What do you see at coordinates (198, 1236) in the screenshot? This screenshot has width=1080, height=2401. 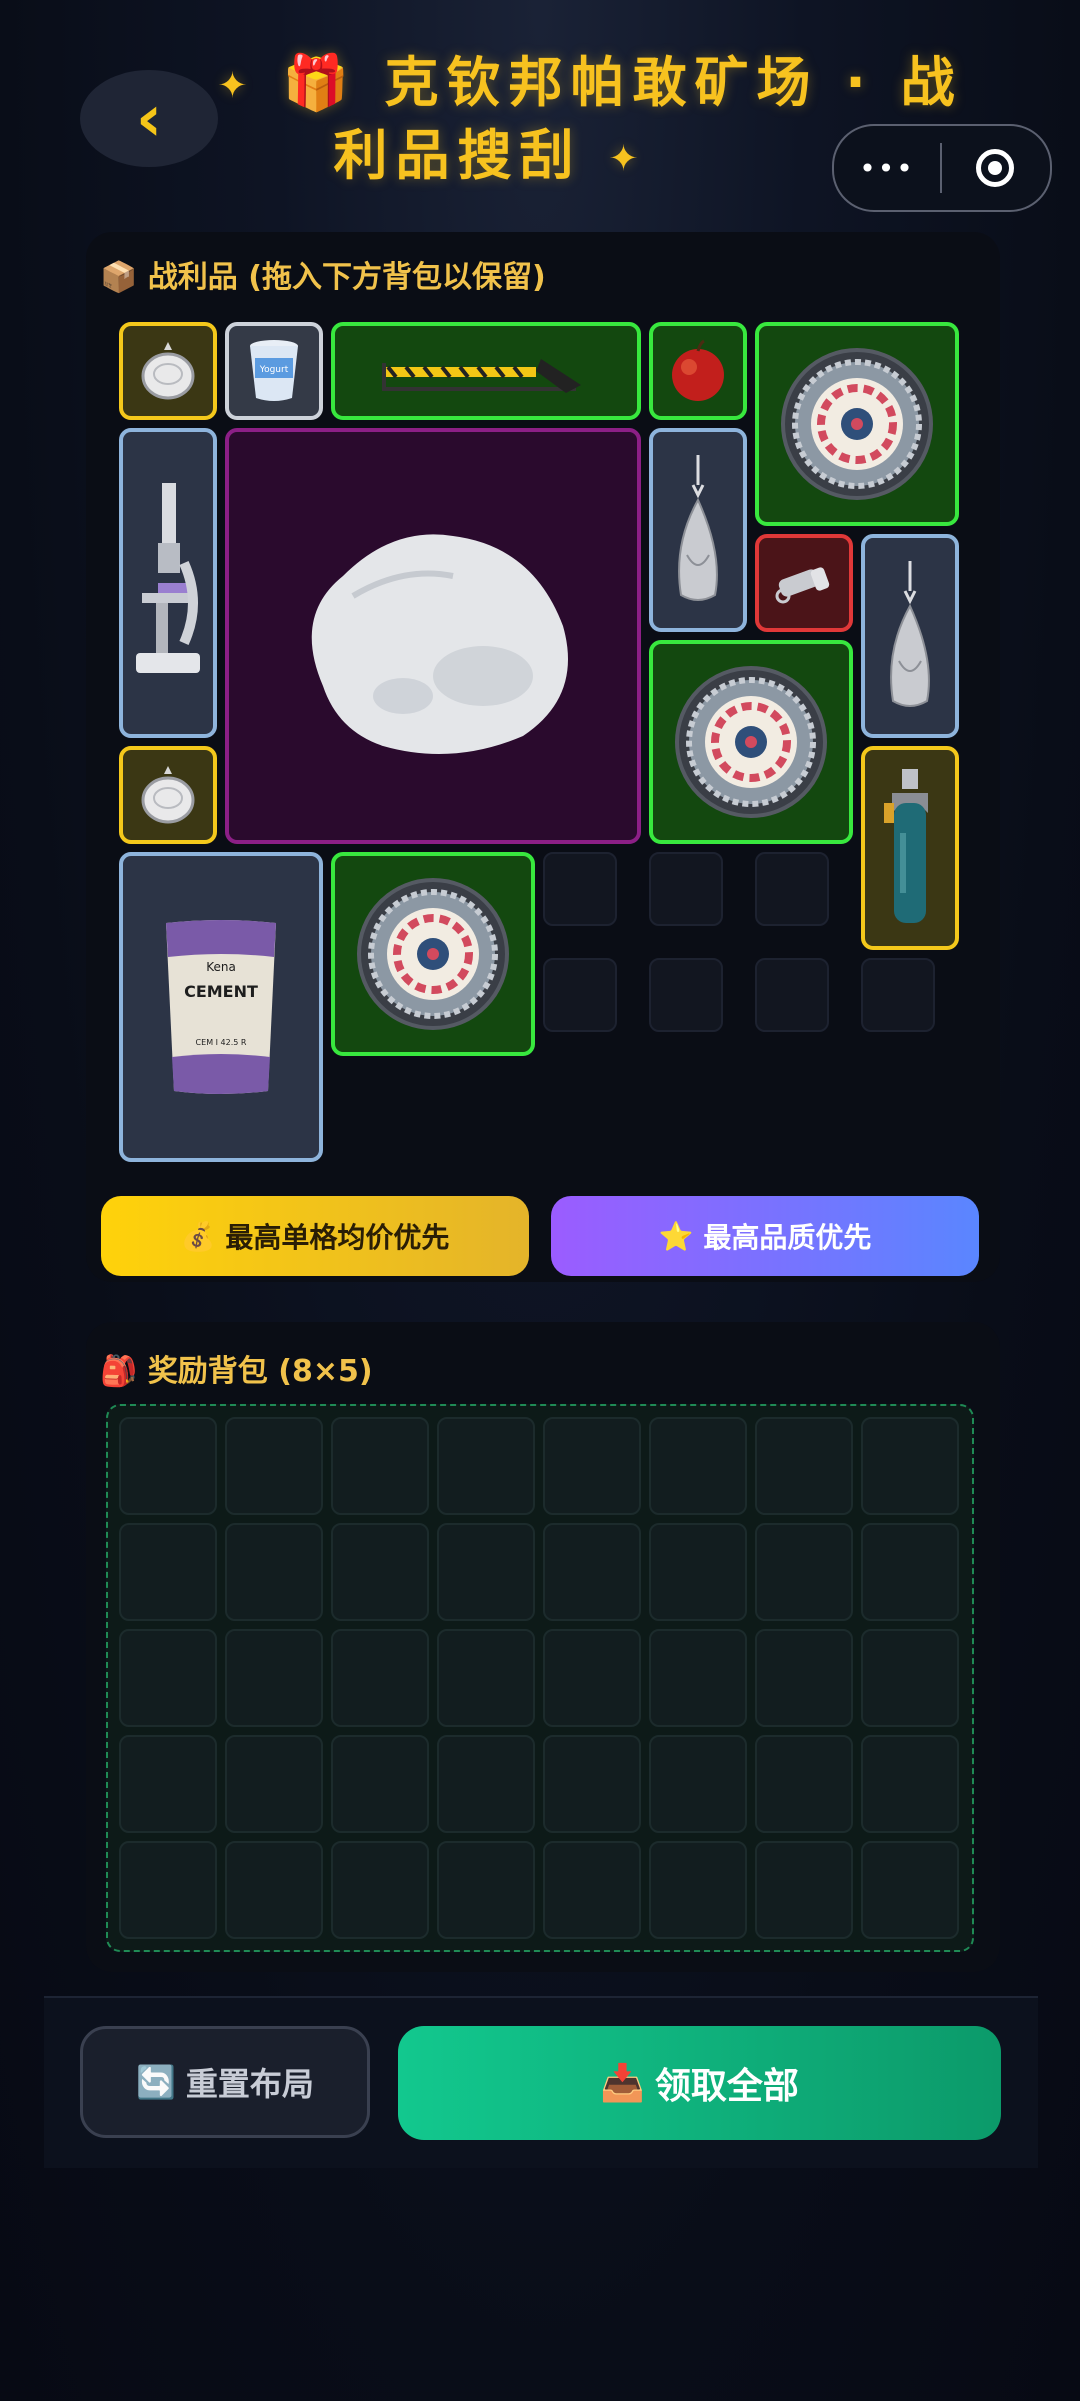 I see `money-bag-icon: 💰` at bounding box center [198, 1236].